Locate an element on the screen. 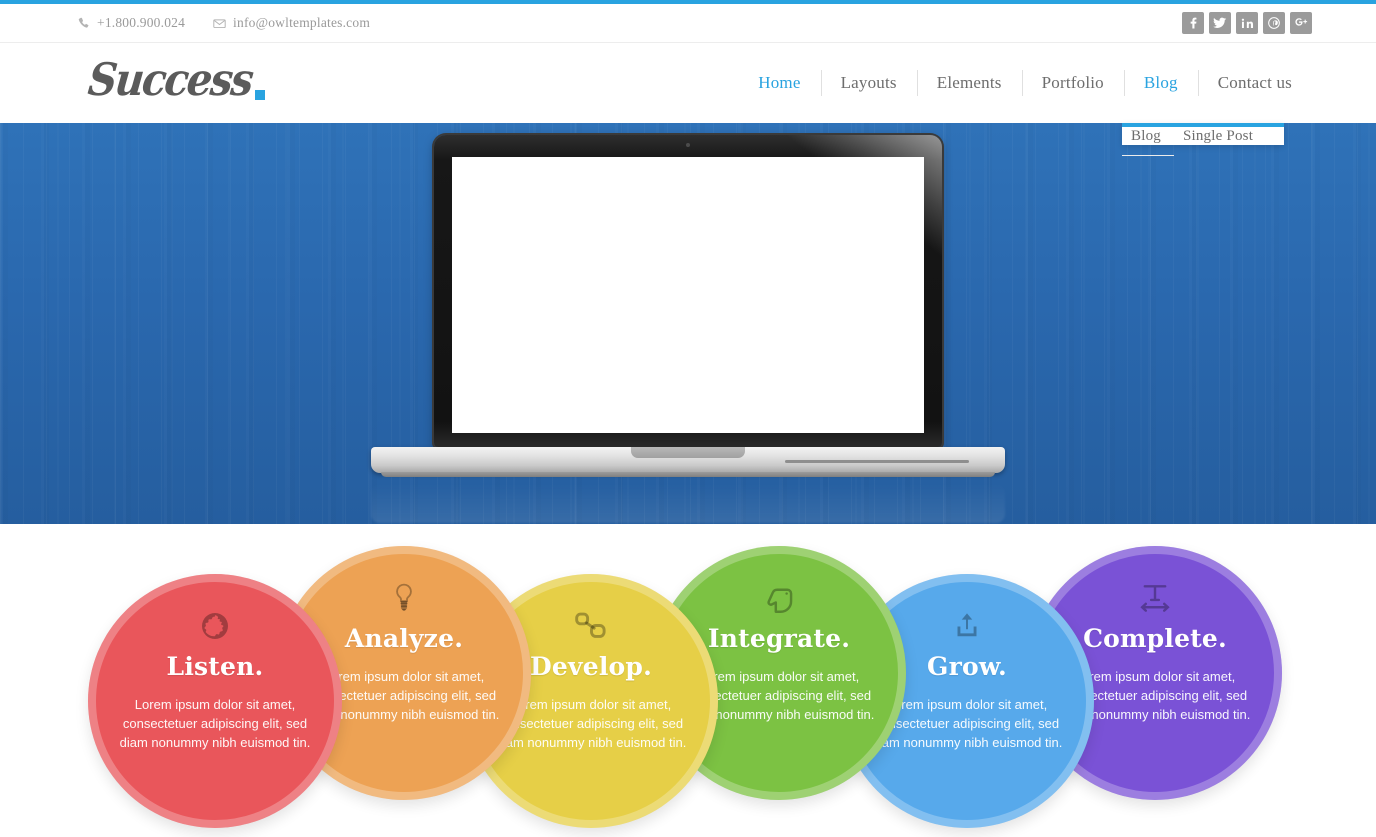 This screenshot has height=837, width=1376. blog-dropdown-menu: Blog Single Post is located at coordinates (1203, 136).